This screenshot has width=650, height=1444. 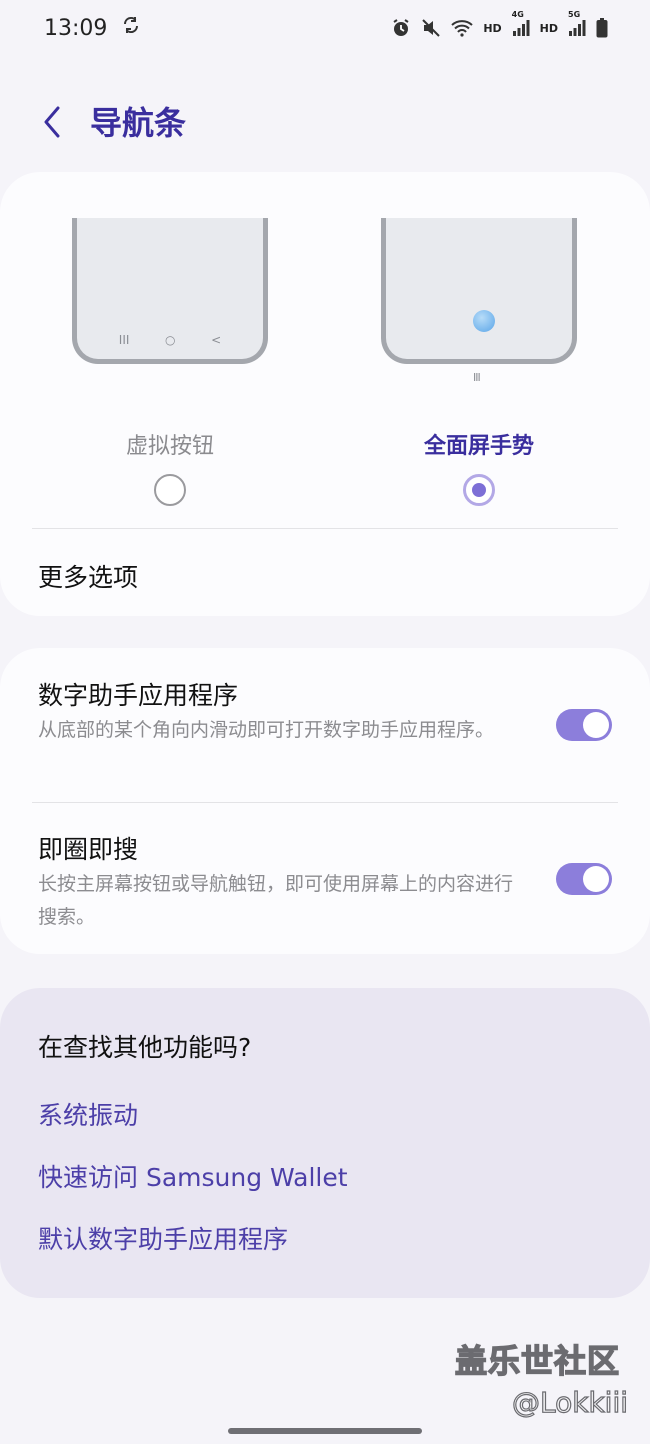 I want to click on page-title: 导航条, so click(x=138, y=123).